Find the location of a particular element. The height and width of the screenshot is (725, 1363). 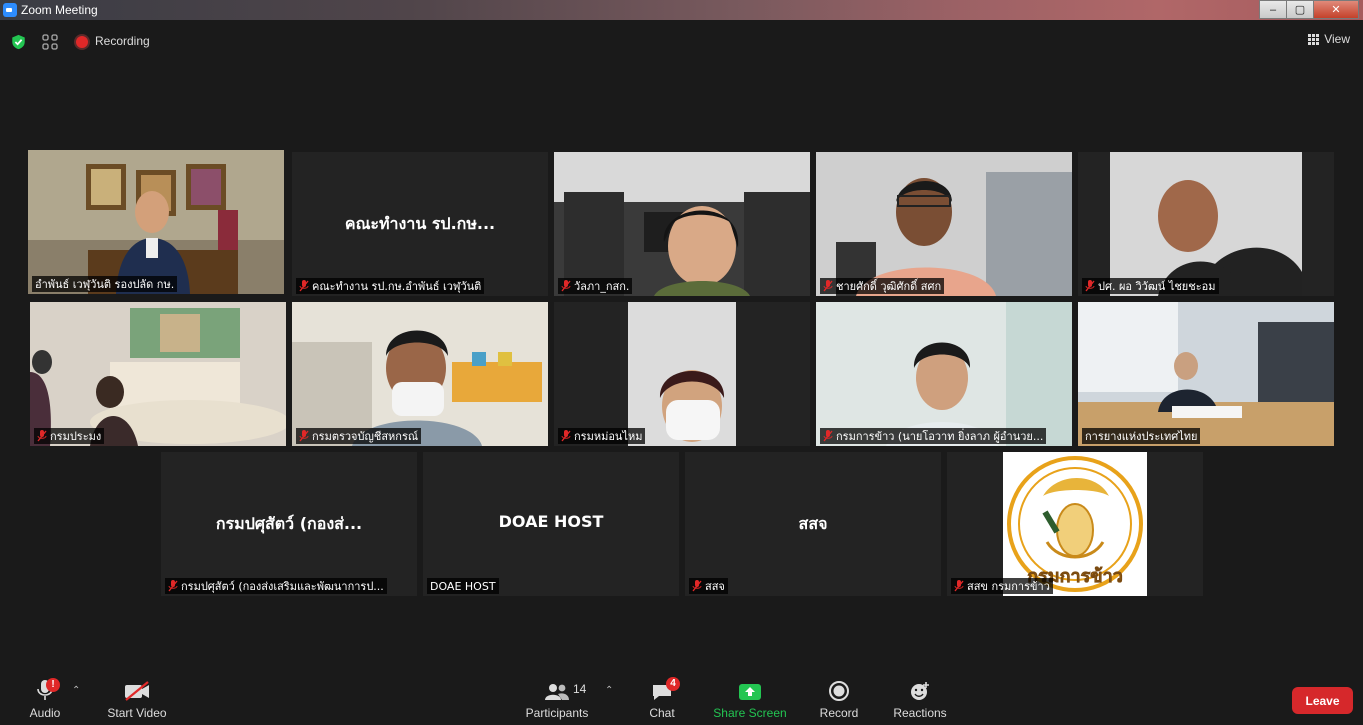

video-off-icon is located at coordinates (137, 691).